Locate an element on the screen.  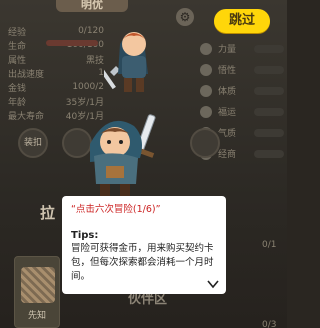
stat-label: 经验 is located at coordinates (17, 32).